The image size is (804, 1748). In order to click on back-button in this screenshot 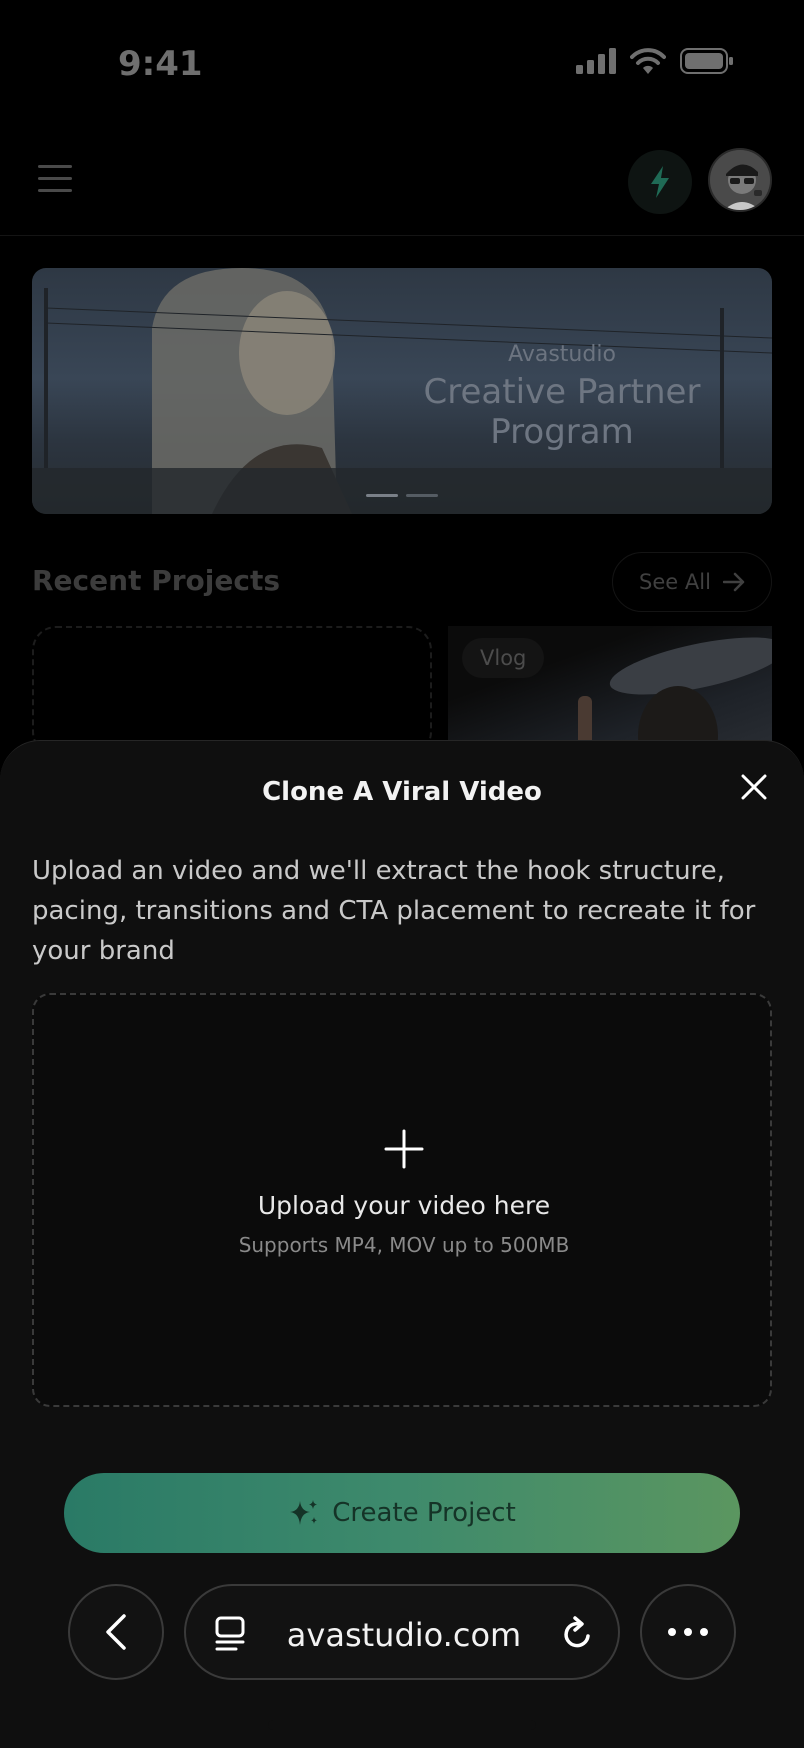, I will do `click(116, 1632)`.